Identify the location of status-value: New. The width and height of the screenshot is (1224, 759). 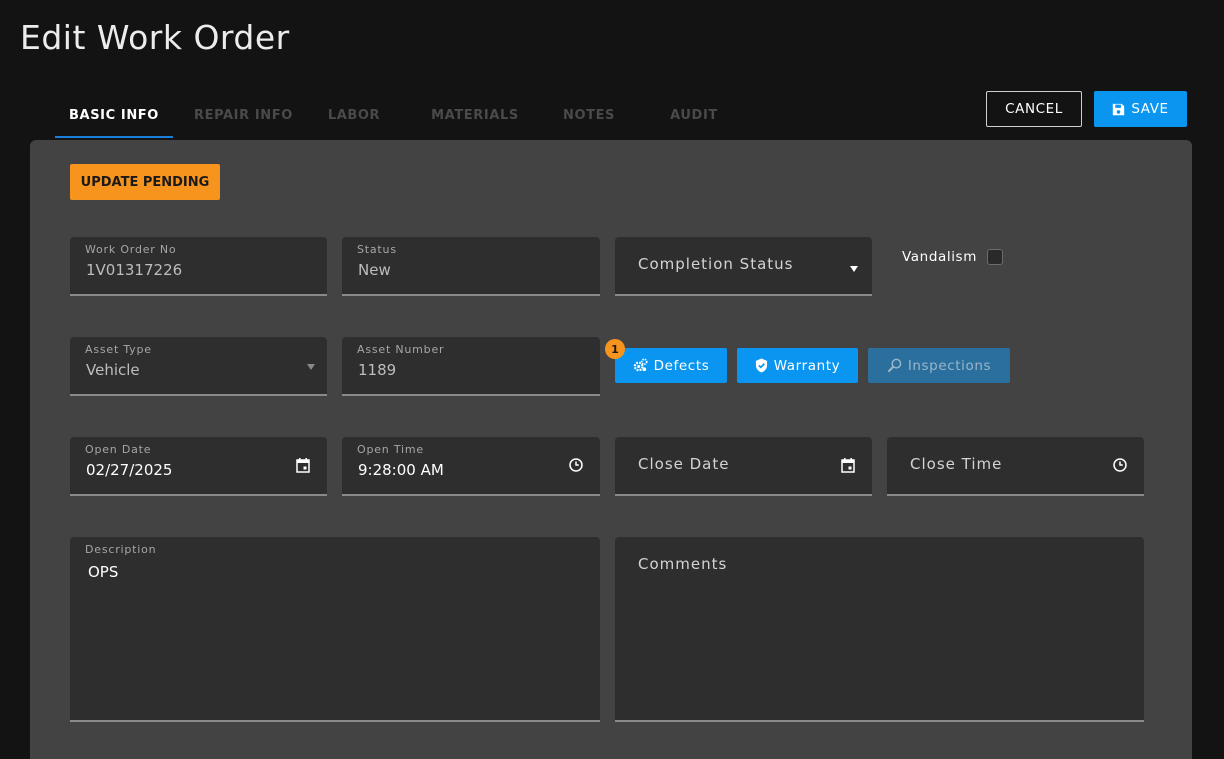
(374, 270).